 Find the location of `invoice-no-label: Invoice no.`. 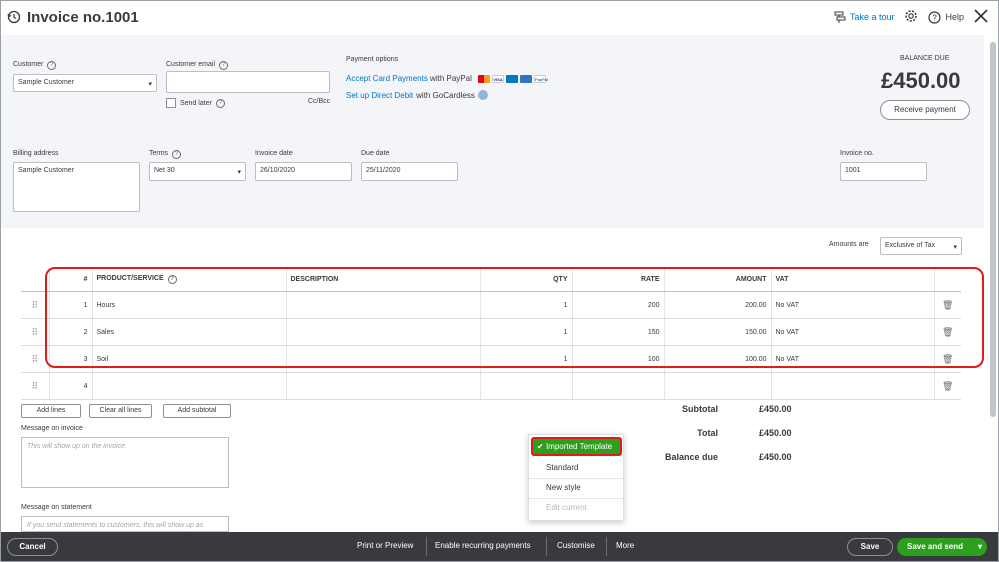

invoice-no-label: Invoice no. is located at coordinates (857, 153).